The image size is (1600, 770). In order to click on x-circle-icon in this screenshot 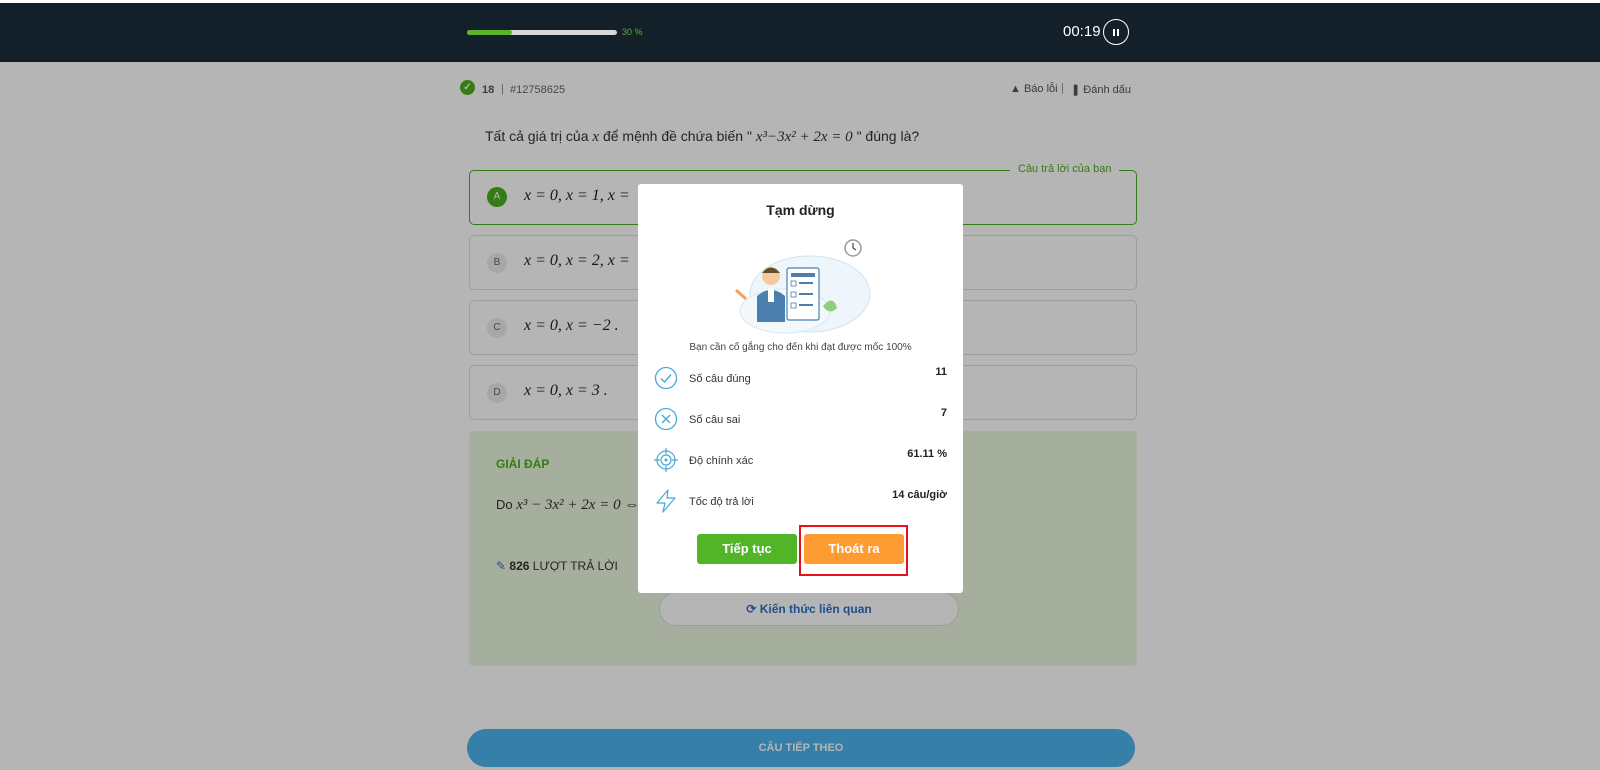, I will do `click(666, 419)`.